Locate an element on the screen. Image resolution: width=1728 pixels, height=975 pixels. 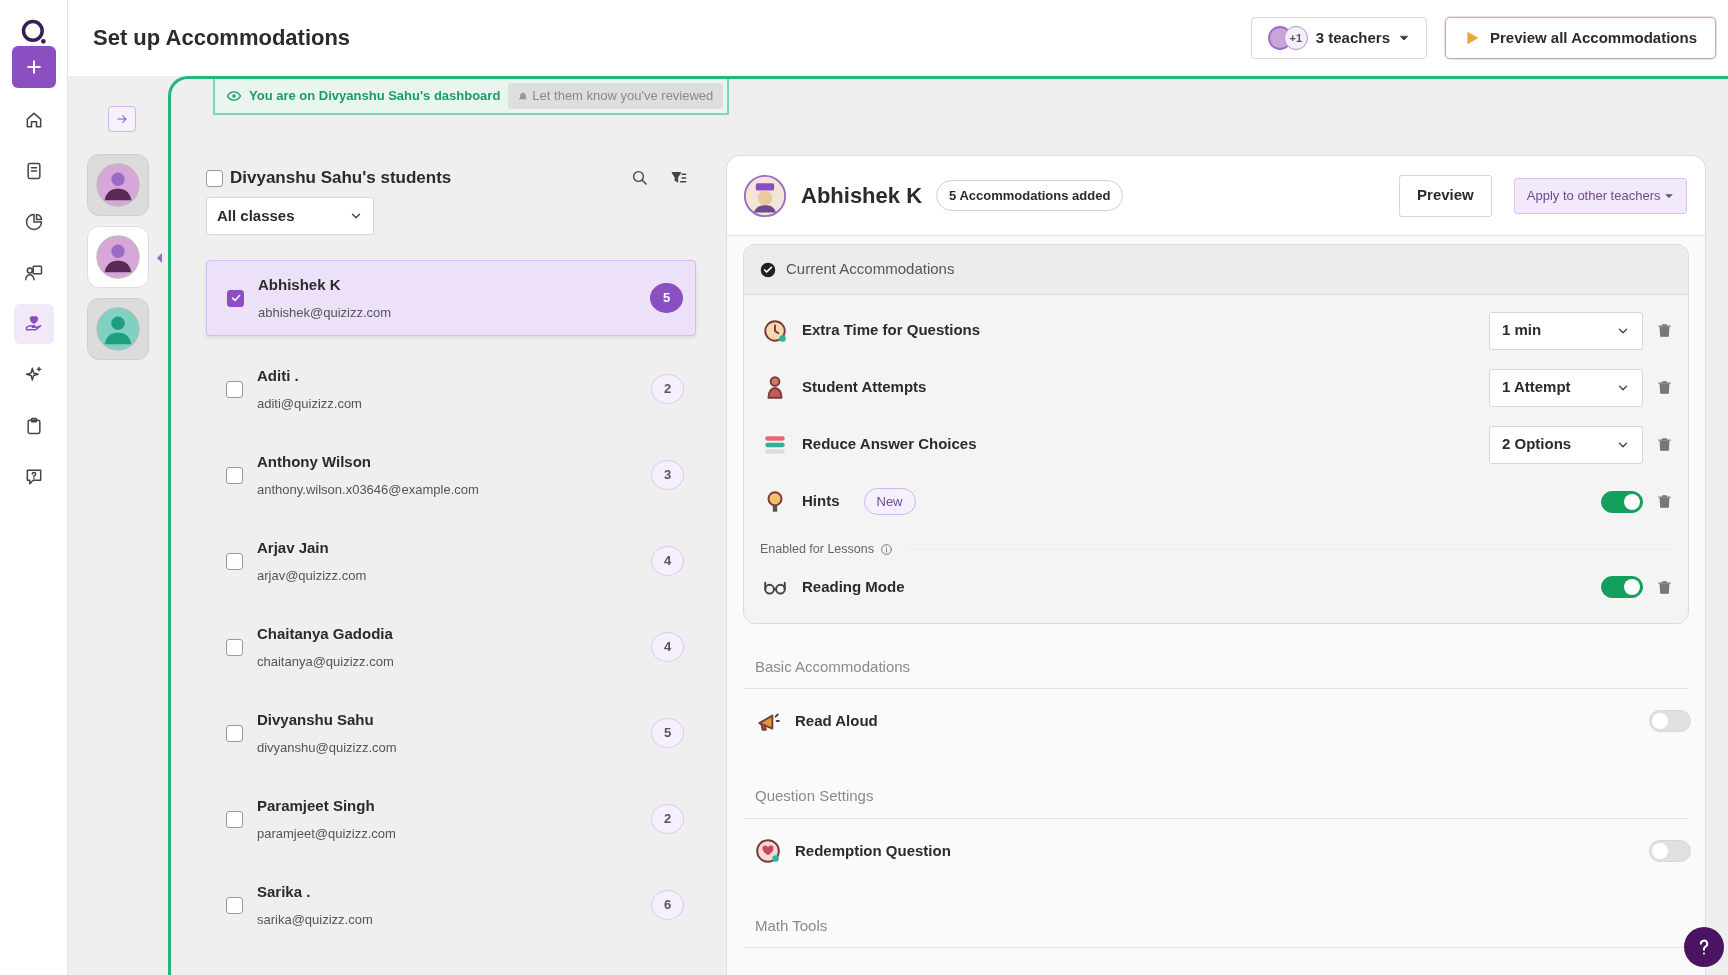
banner-text: You are on Divyanshu Sahu's dashboard is located at coordinates (375, 96).